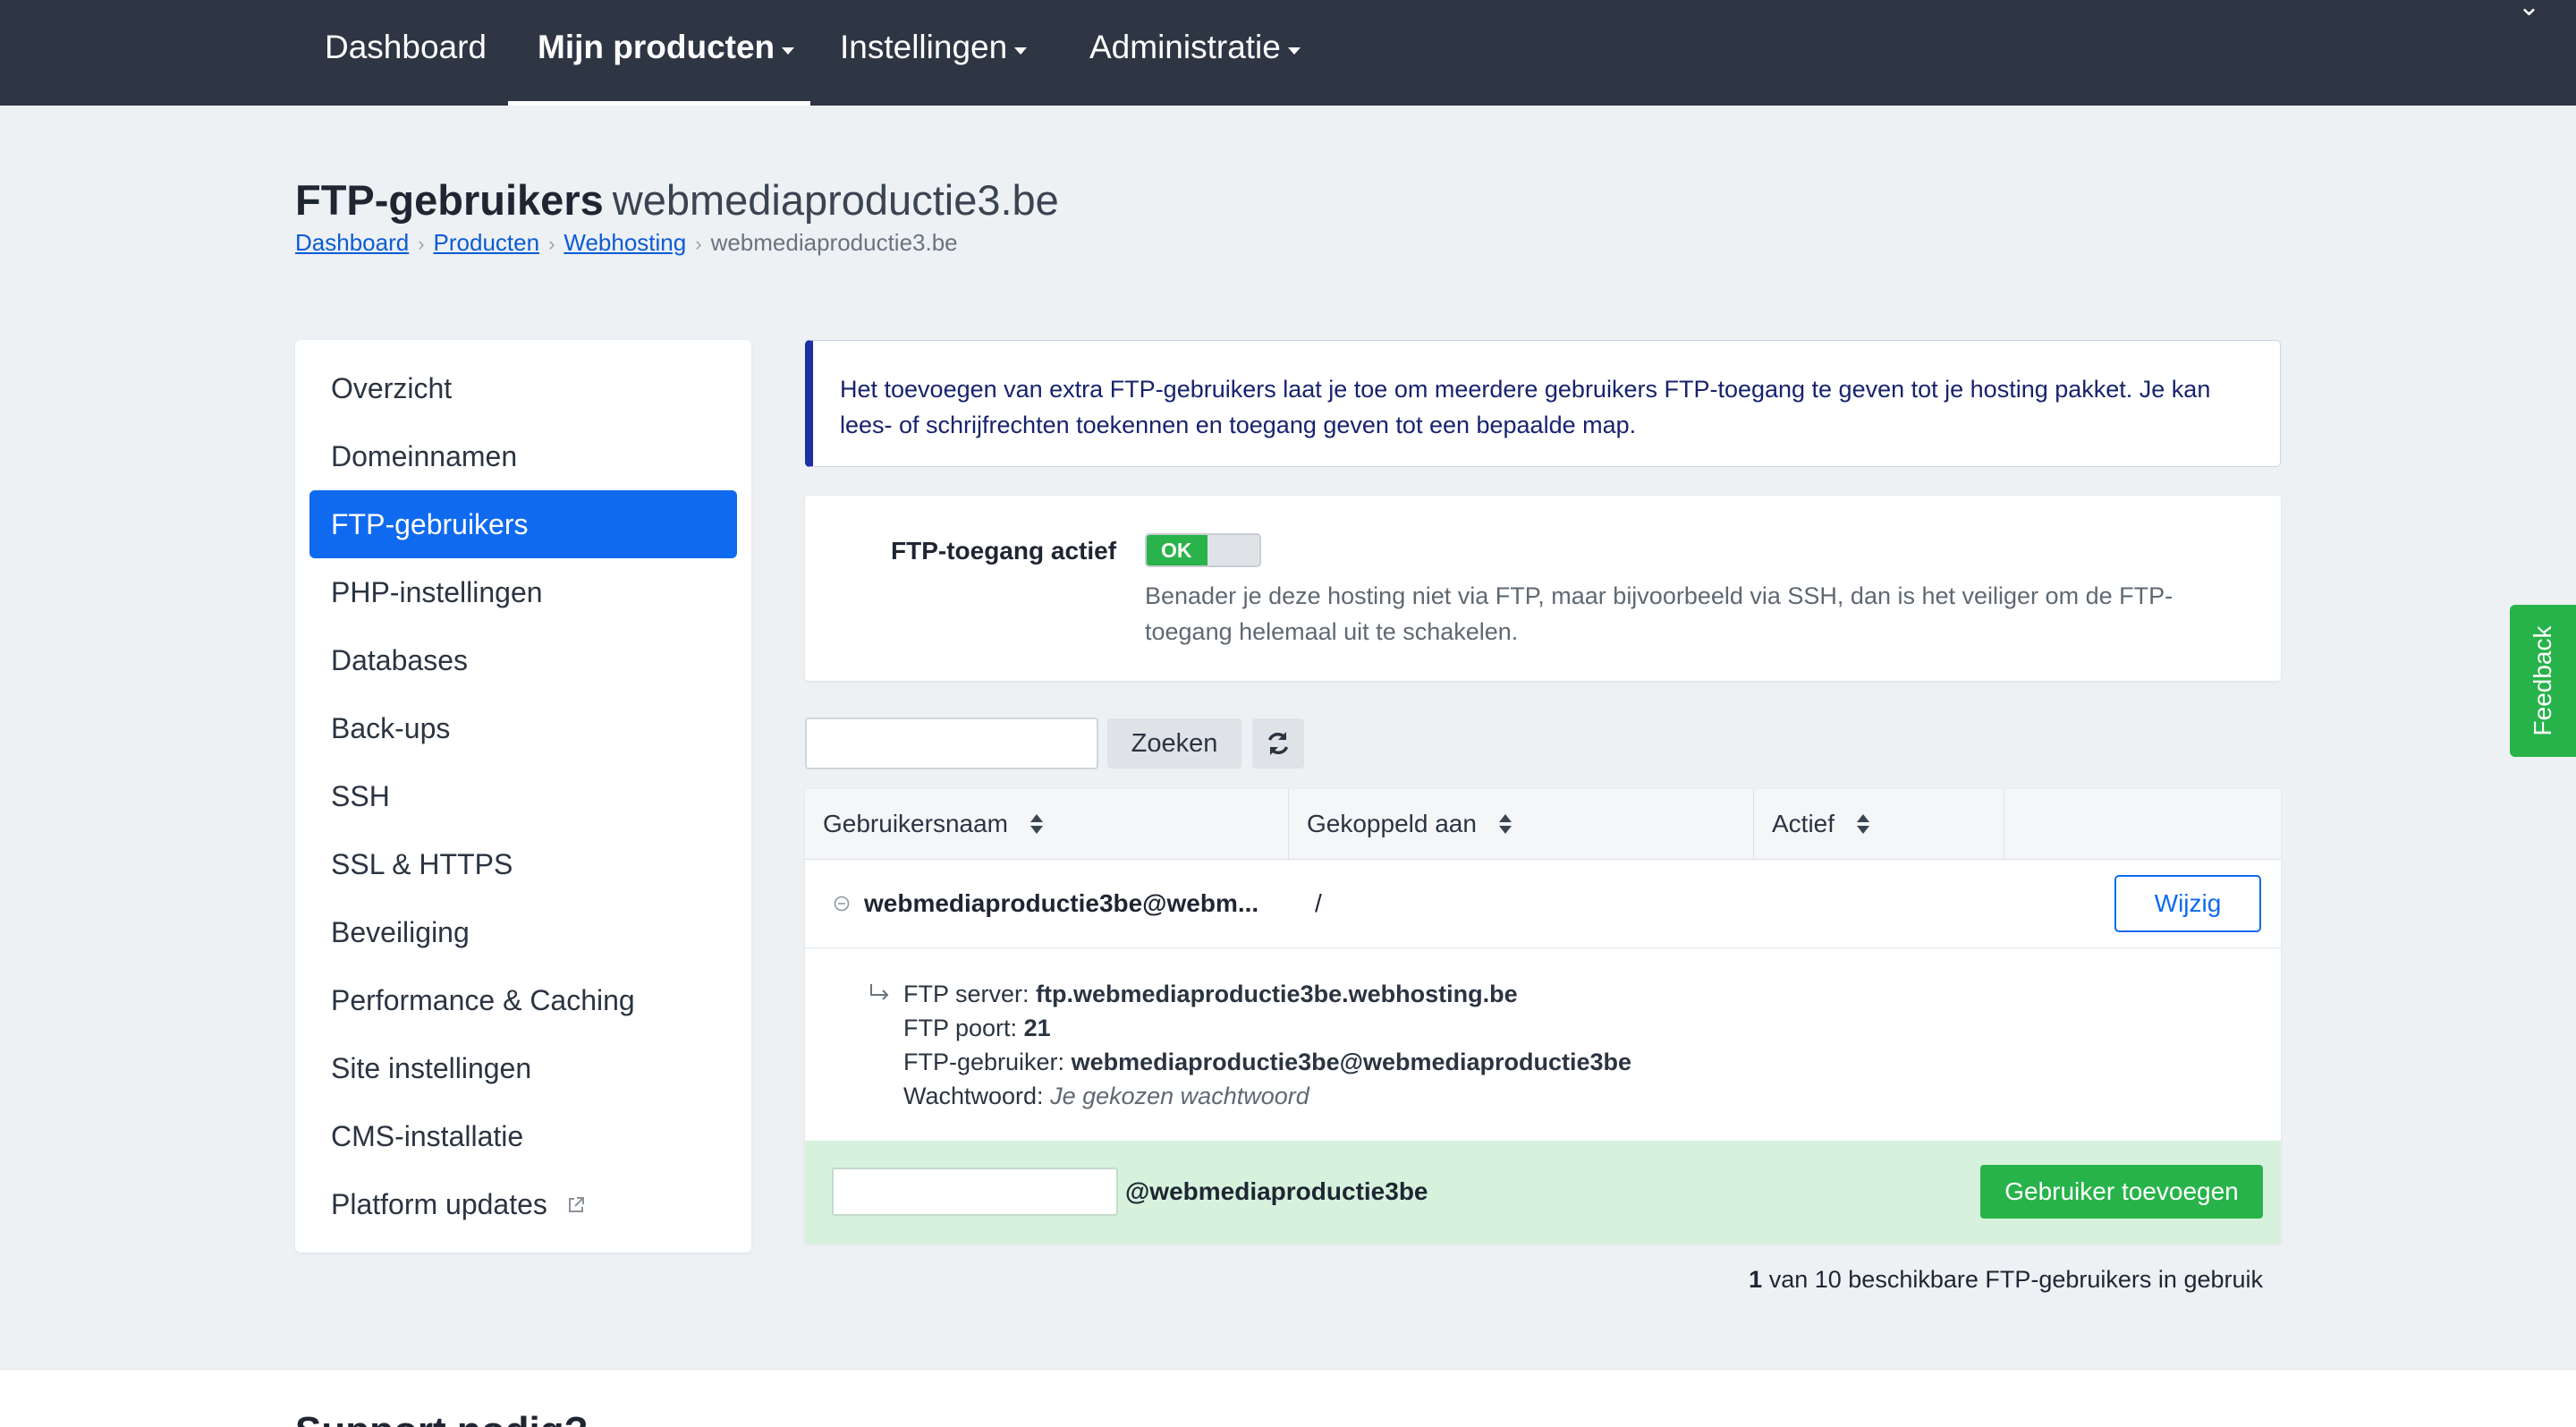 The image size is (2576, 1427). I want to click on breadcrumb-link-webhosting: Webhosting, so click(625, 242).